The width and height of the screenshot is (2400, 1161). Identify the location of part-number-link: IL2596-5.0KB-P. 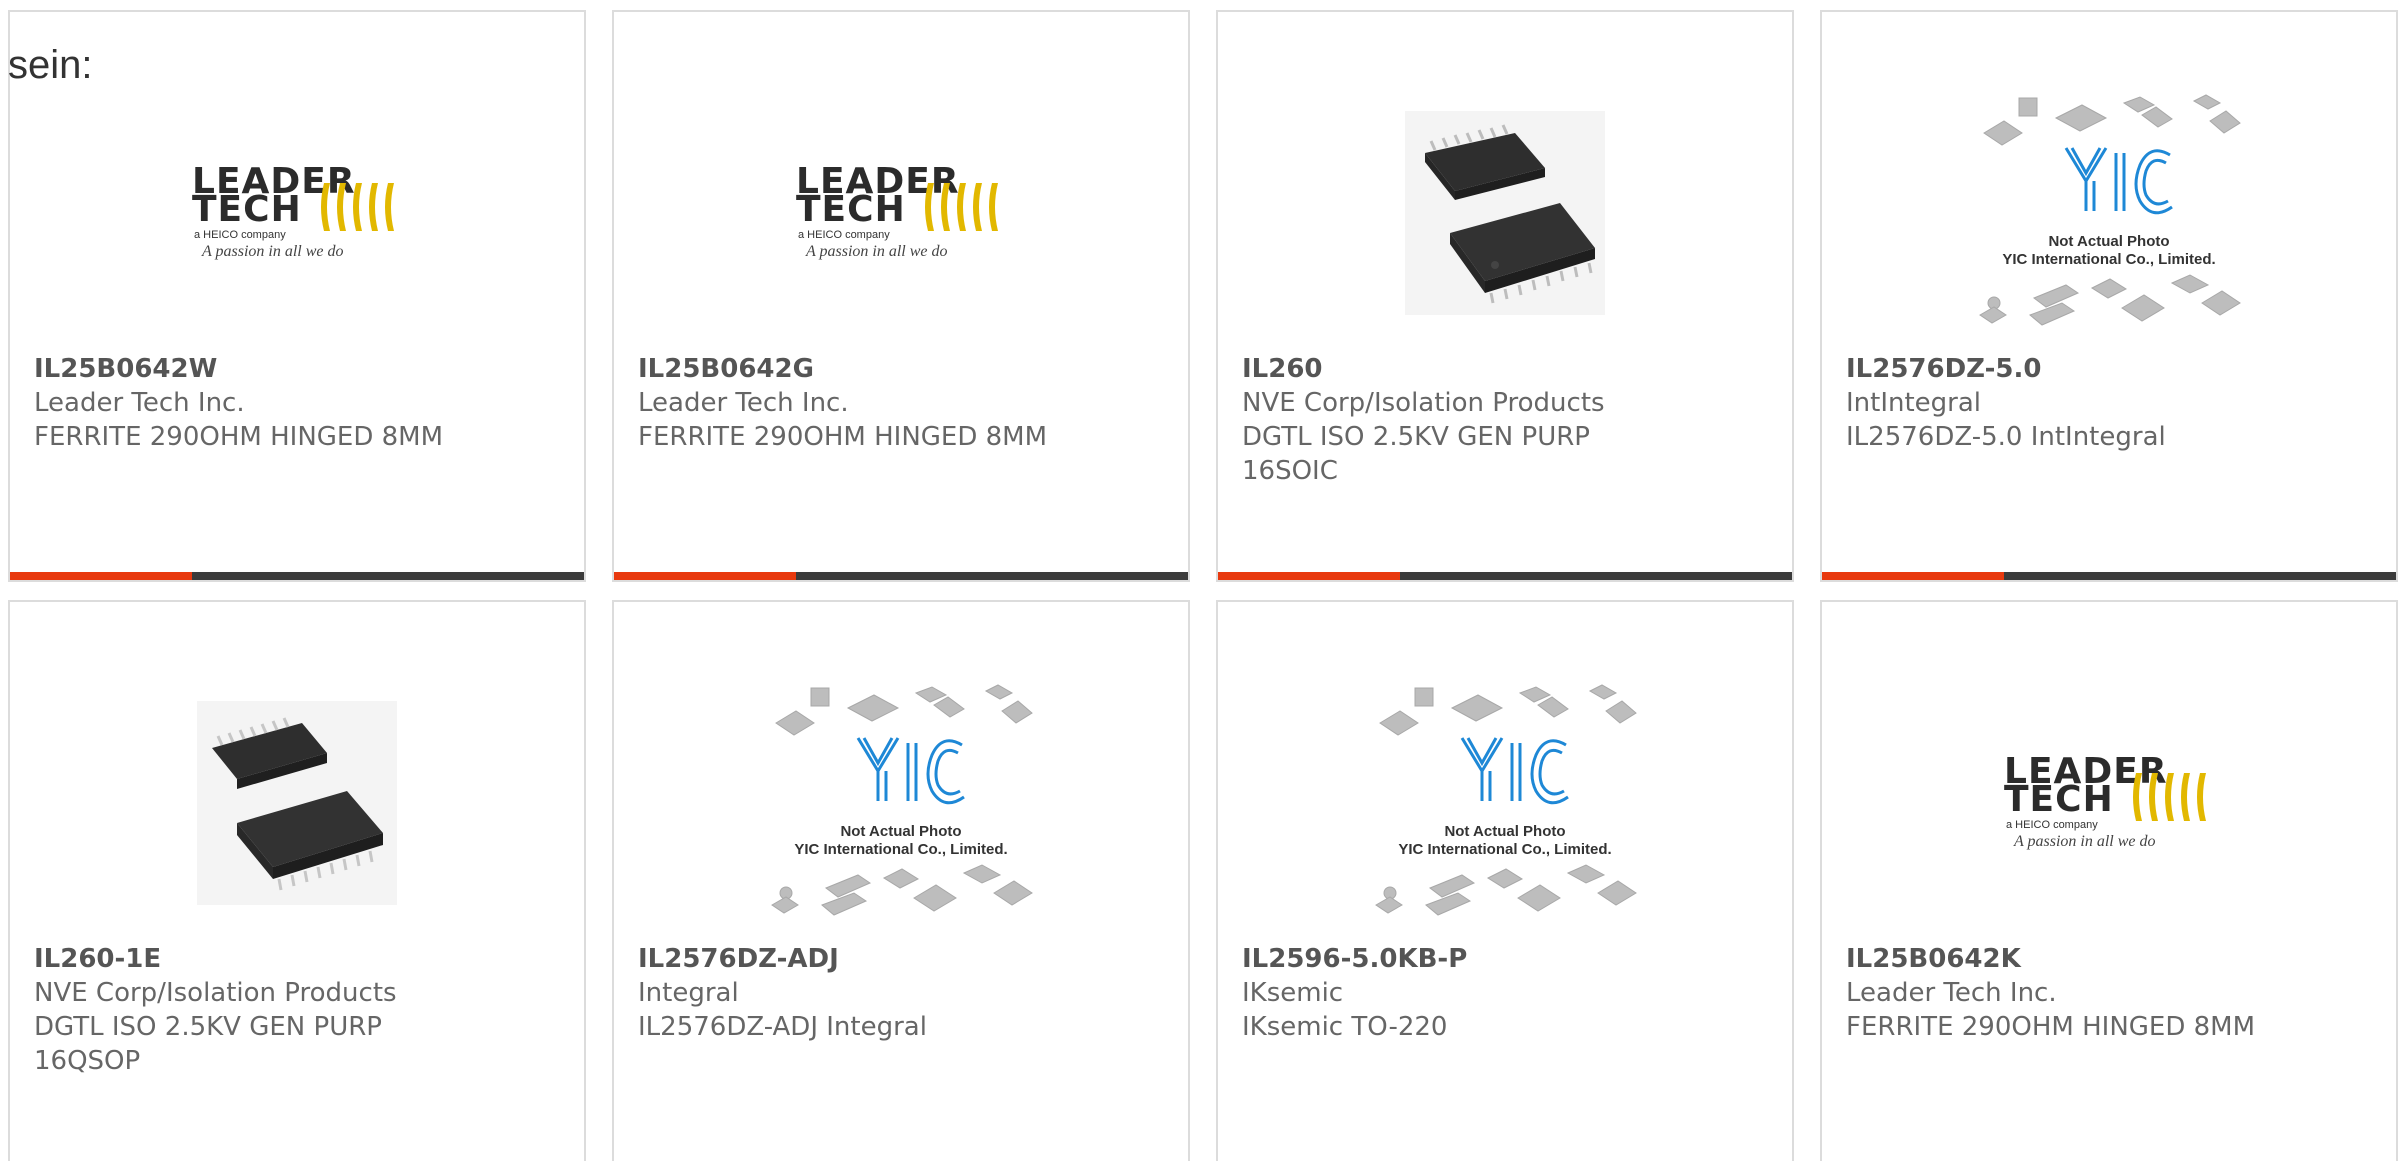
(1505, 959).